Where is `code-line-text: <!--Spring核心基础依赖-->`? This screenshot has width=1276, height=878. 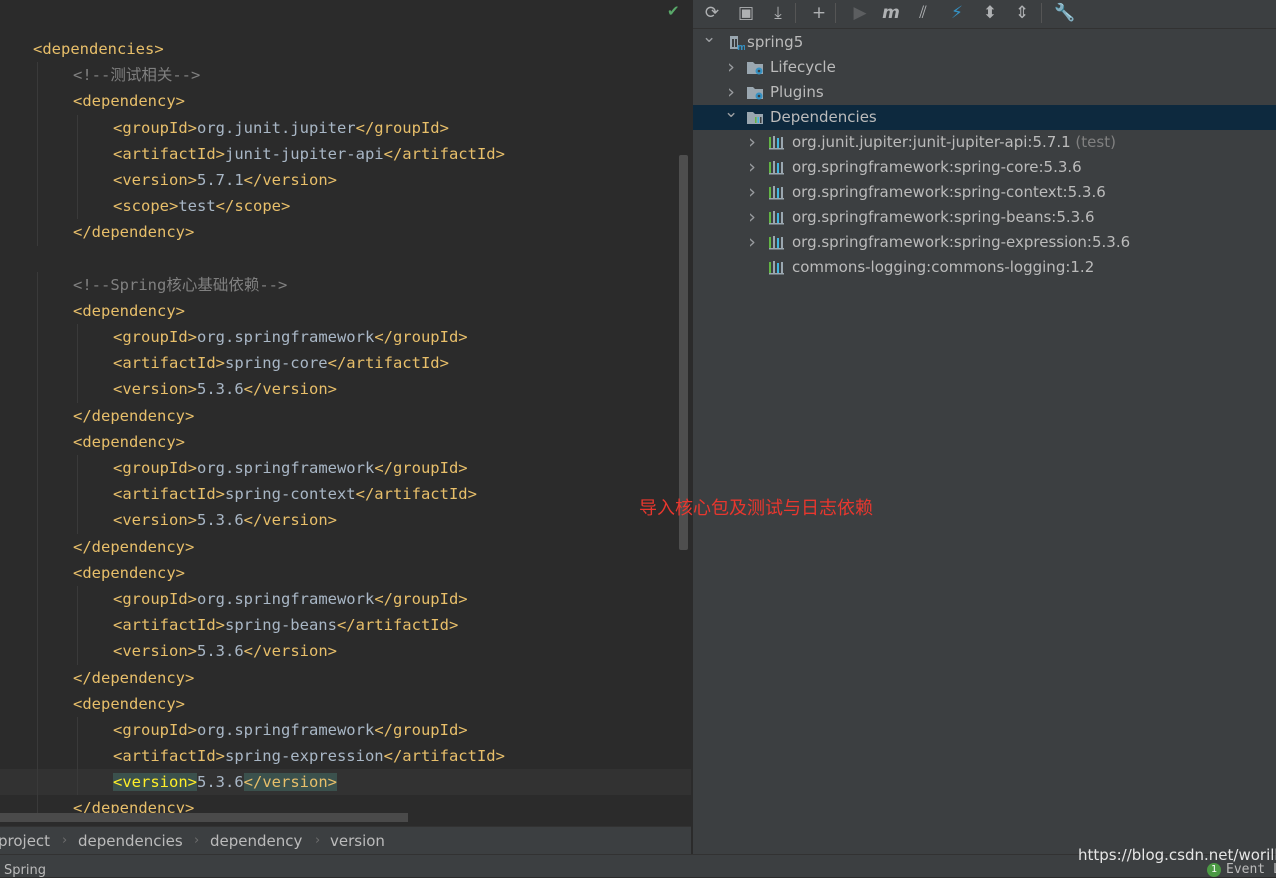
code-line-text: <!--Spring核心基础依赖--> is located at coordinates (180, 285).